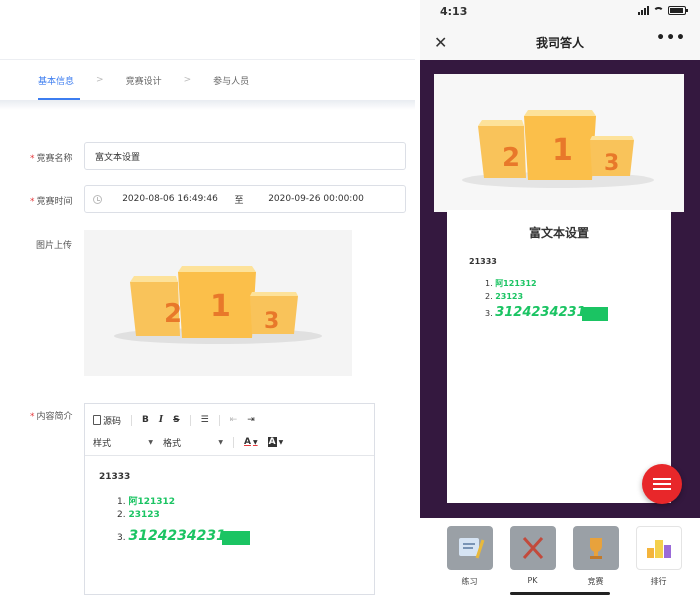 The width and height of the screenshot is (700, 600). I want to click on list-item: 3. 3124234231, so click(238, 536).